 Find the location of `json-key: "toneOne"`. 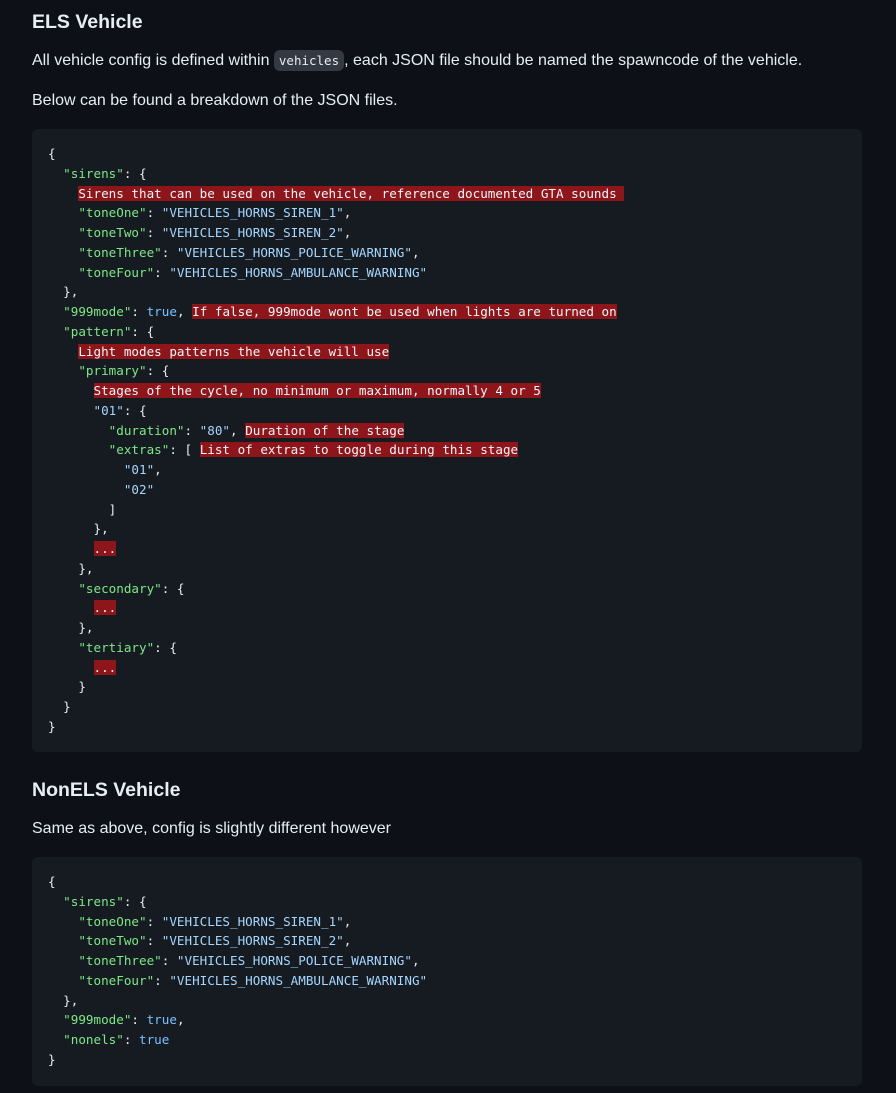

json-key: "toneOne" is located at coordinates (112, 921).